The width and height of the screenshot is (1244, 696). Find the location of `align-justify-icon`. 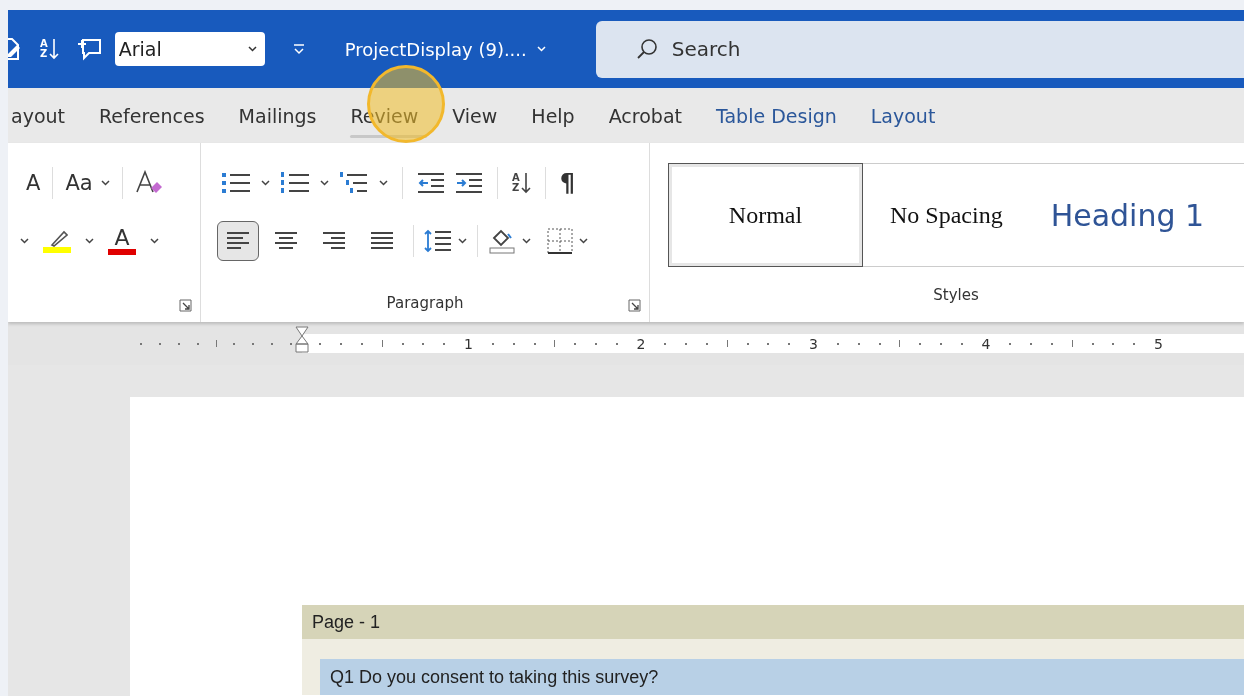

align-justify-icon is located at coordinates (382, 241).